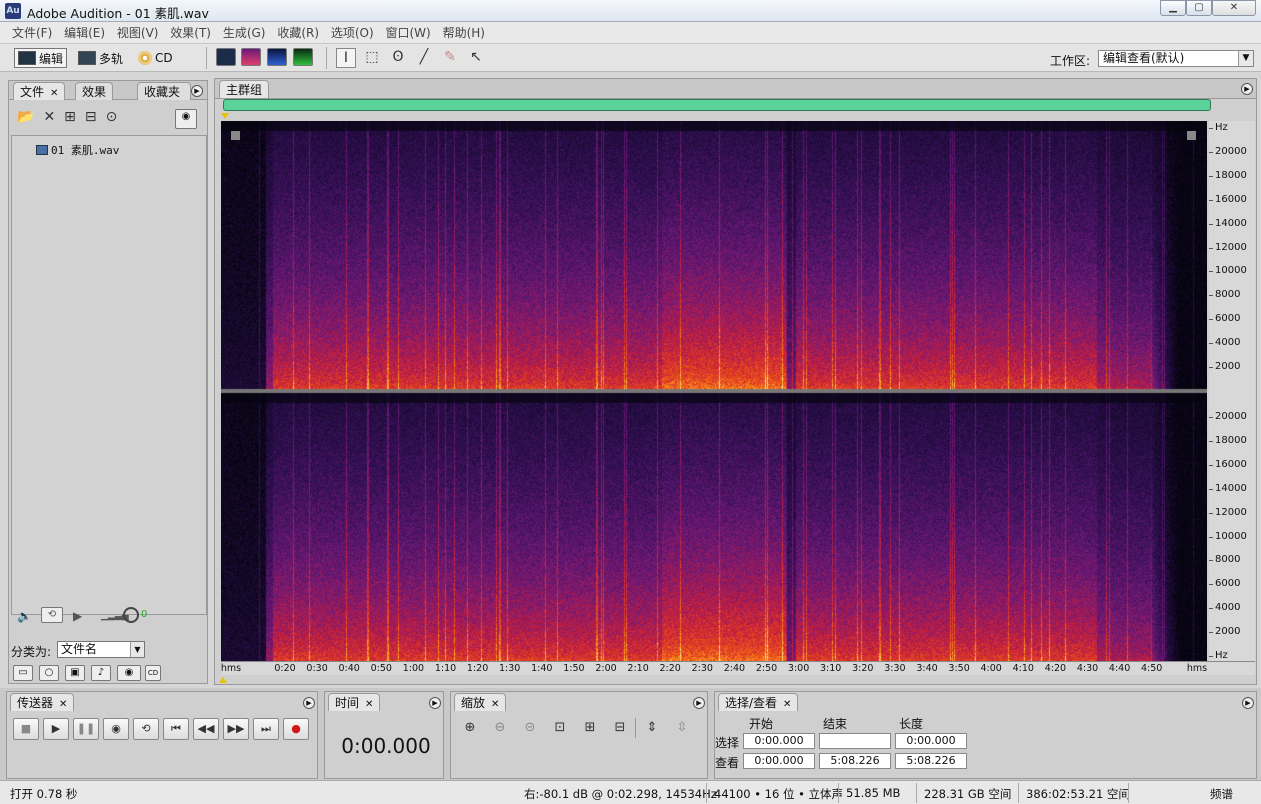 This screenshot has height=804, width=1261. Describe the element at coordinates (590, 728) in the screenshot. I see `zoom-left-edge-icon: ⊞` at that location.